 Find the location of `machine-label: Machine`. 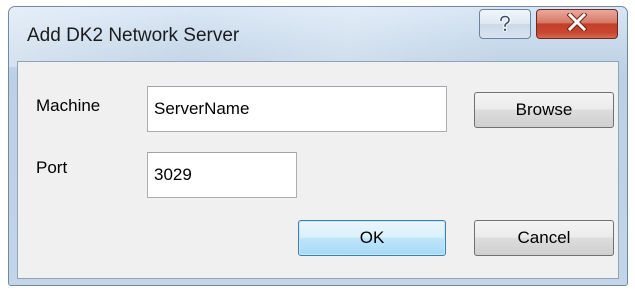

machine-label: Machine is located at coordinates (68, 105).